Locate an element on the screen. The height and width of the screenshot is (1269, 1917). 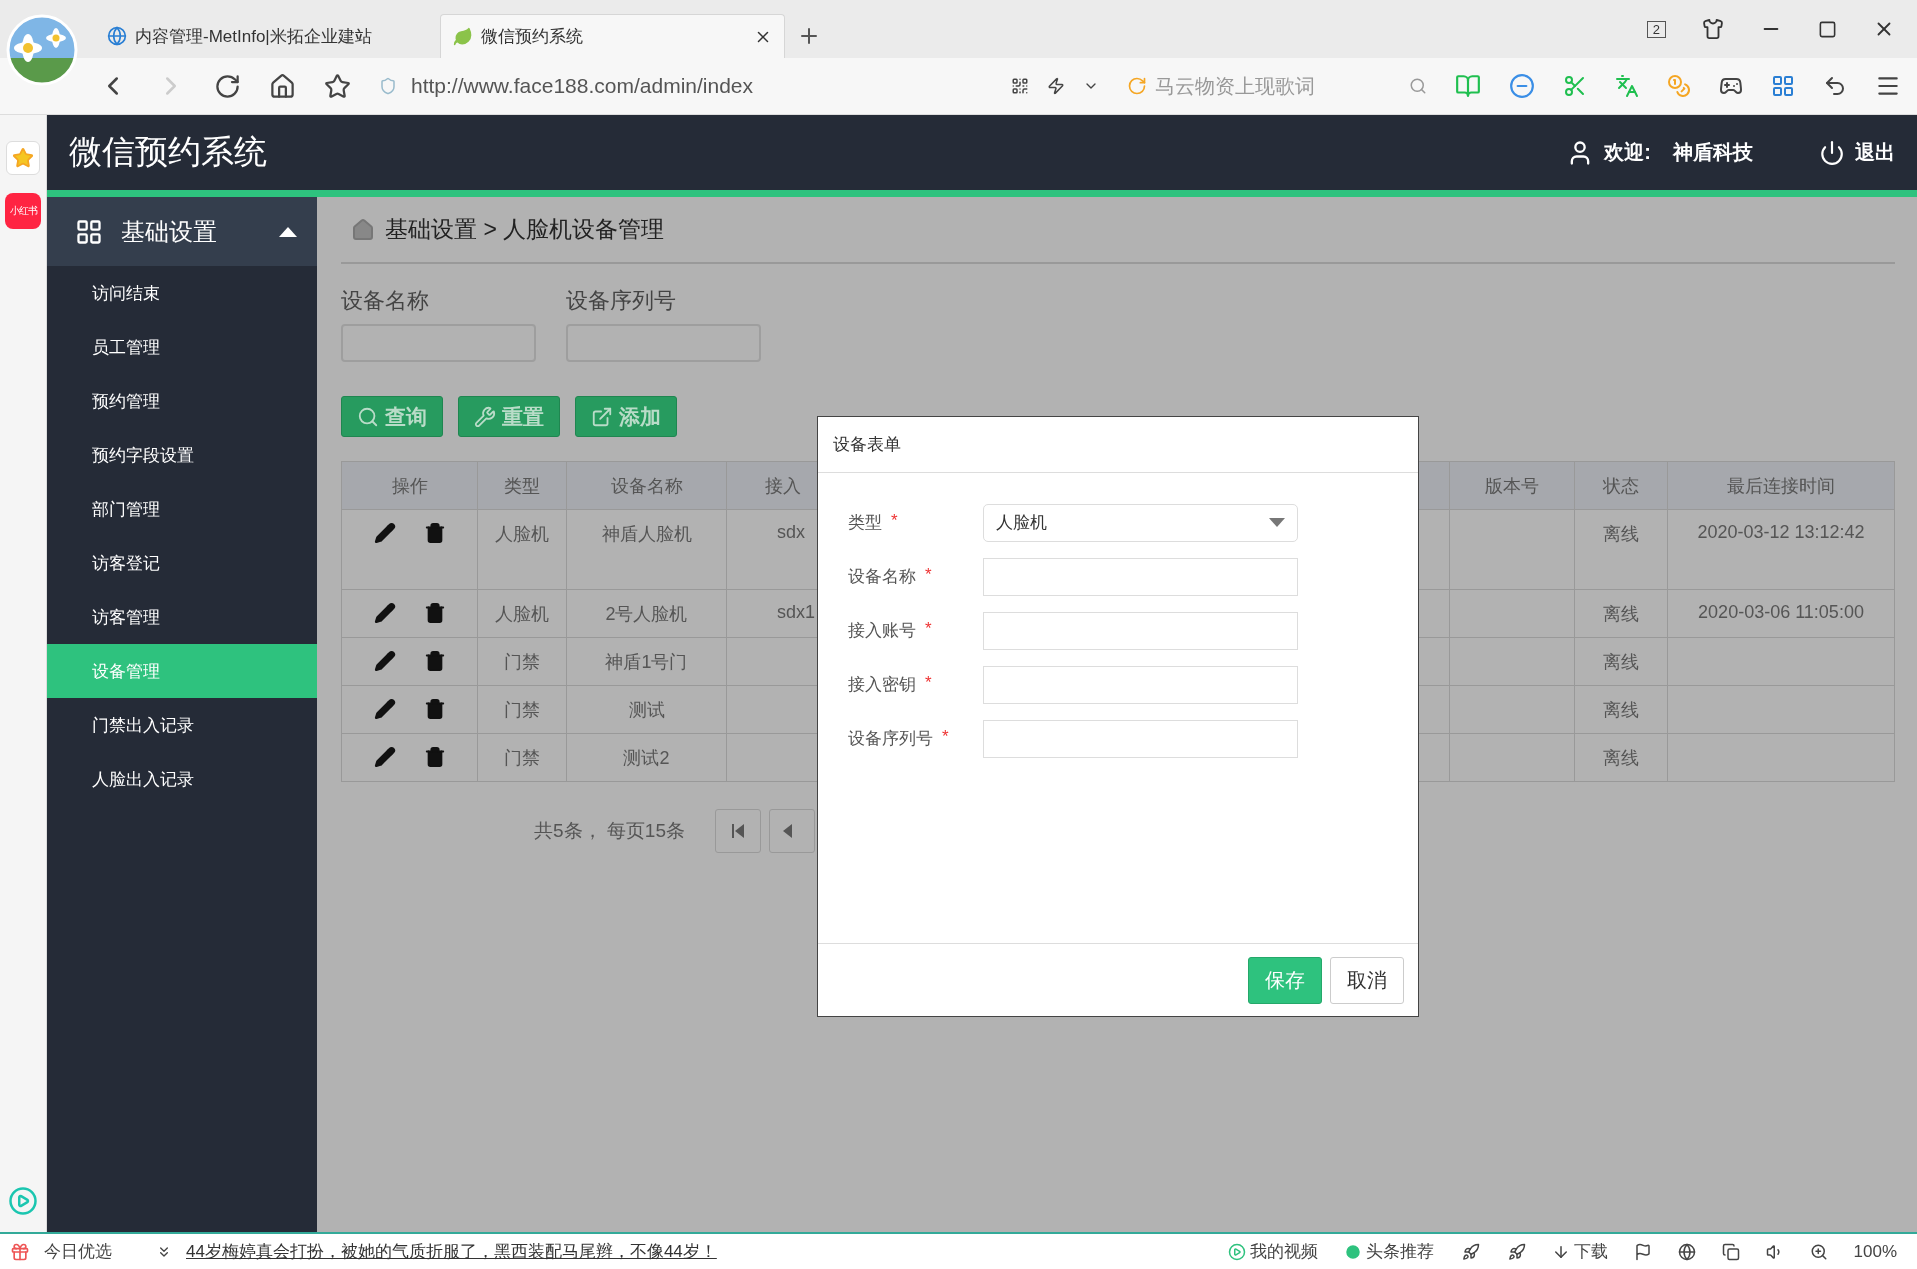
wrench-icon is located at coordinates (485, 416).